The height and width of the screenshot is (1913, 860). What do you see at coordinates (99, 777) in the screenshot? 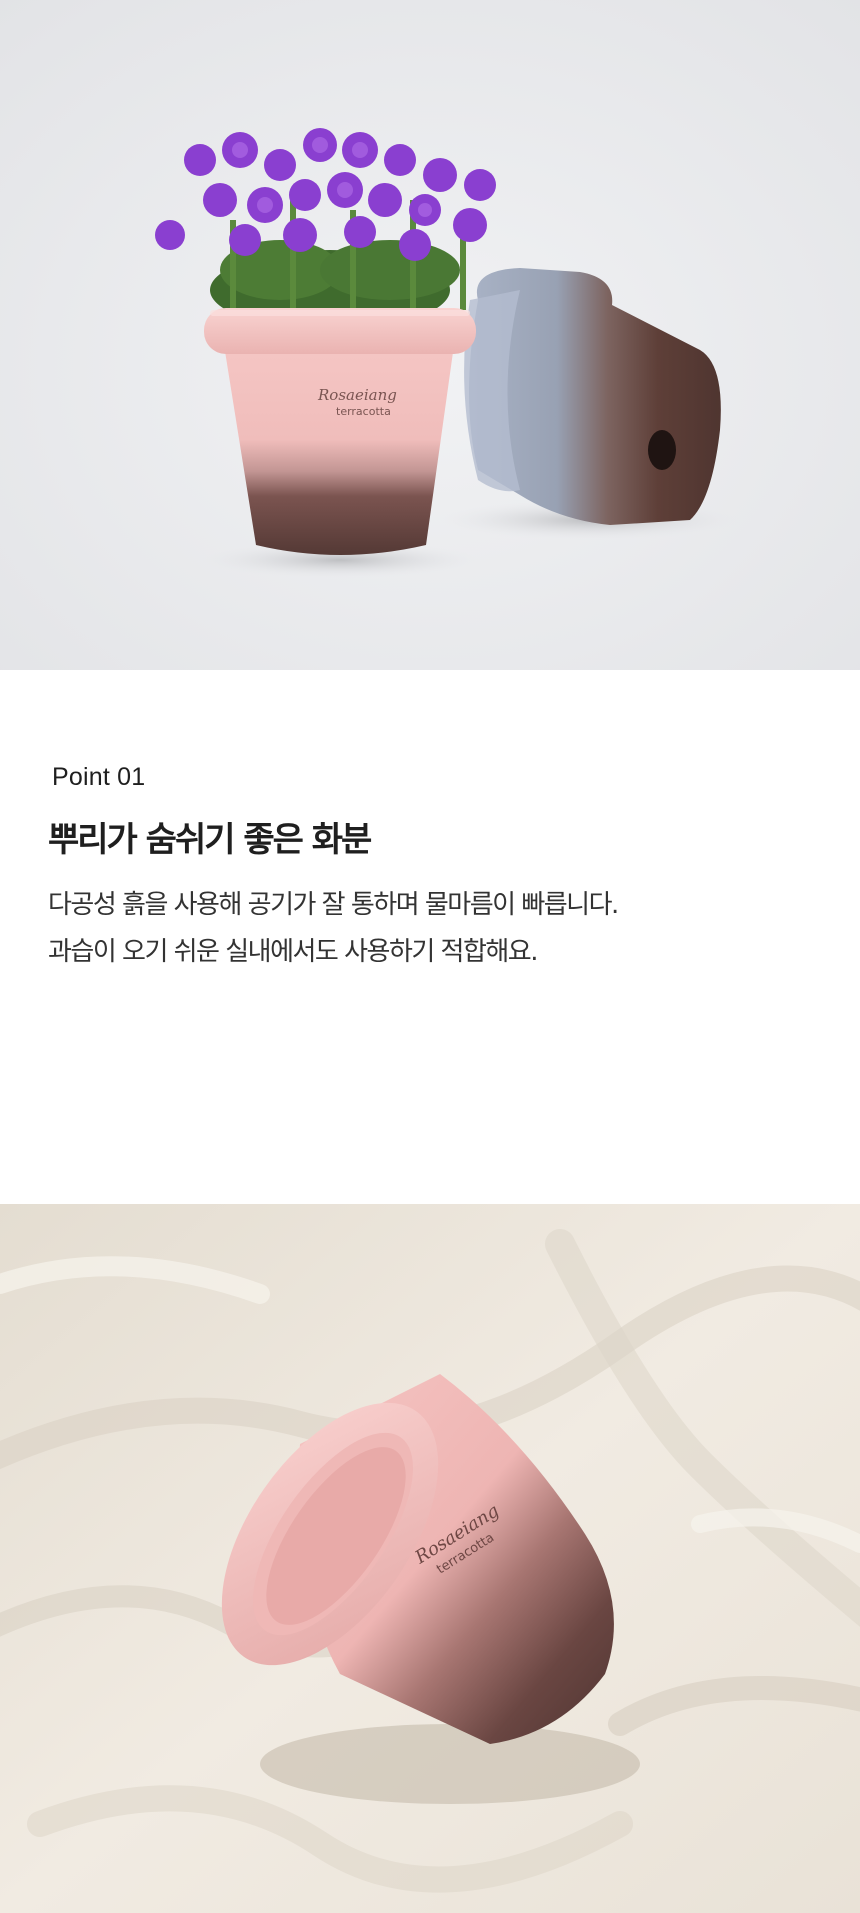
I see `point-label: Point 01` at bounding box center [99, 777].